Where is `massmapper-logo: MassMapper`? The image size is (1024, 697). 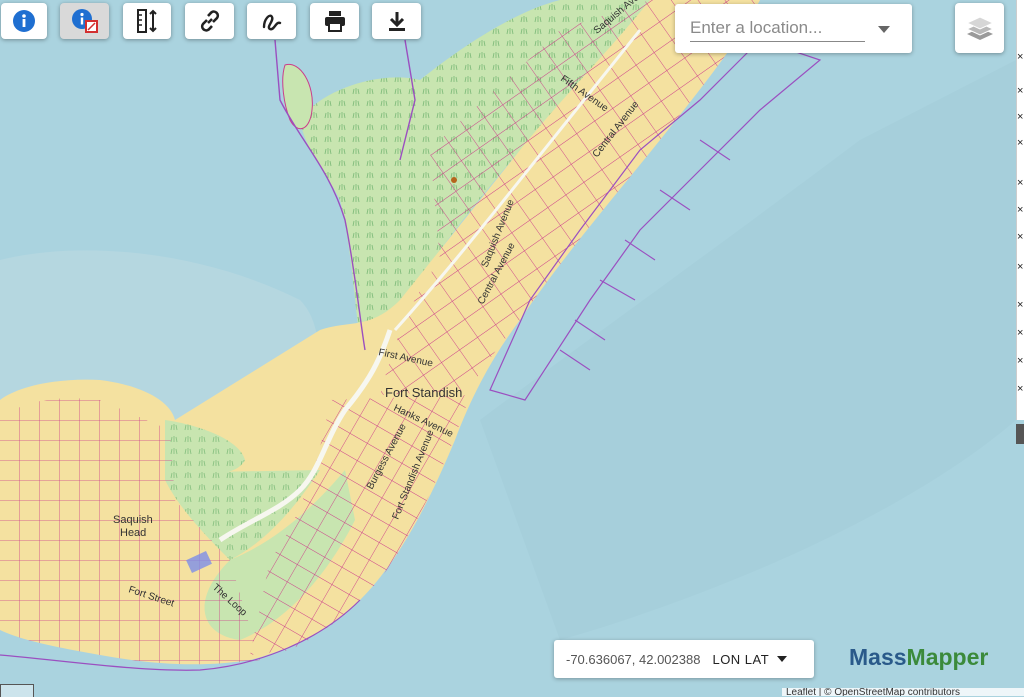 massmapper-logo: MassMapper is located at coordinates (918, 657).